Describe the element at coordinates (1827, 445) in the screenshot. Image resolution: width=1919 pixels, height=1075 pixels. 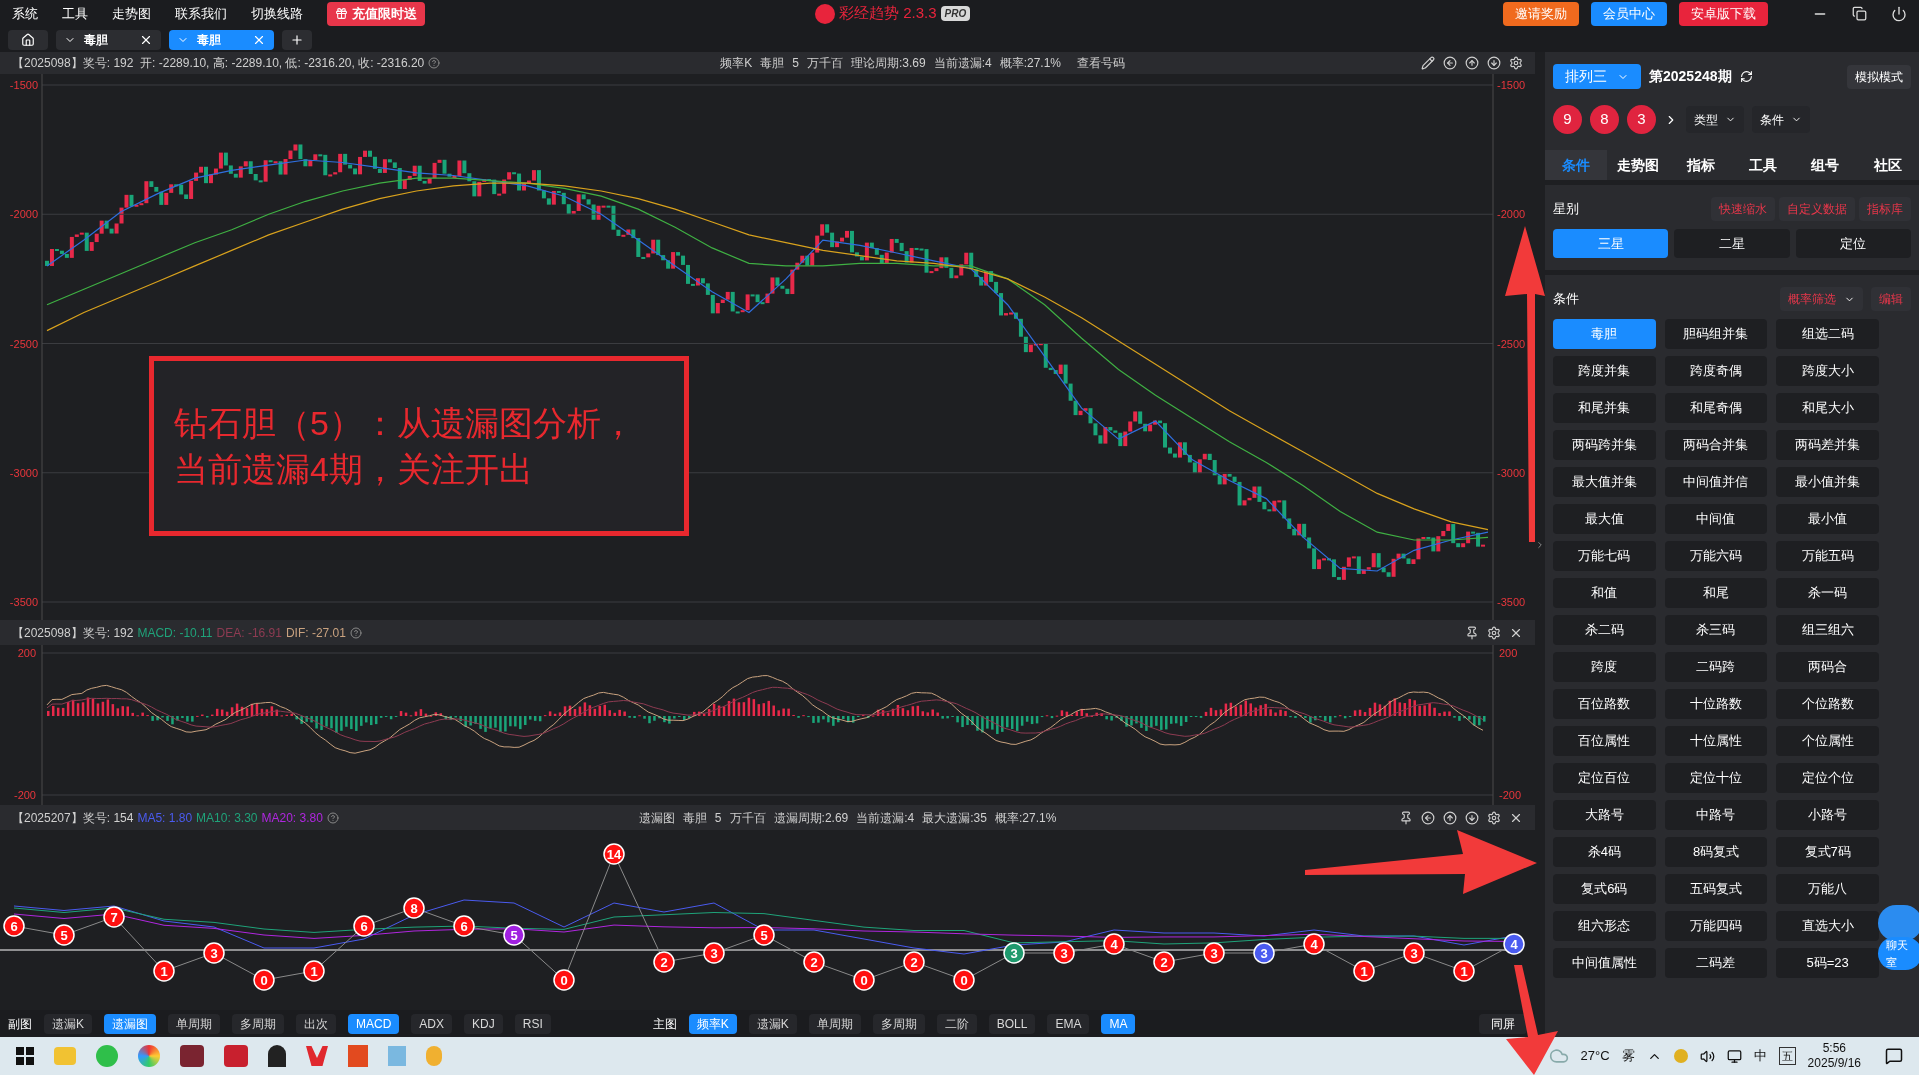
I see `condition-button: 两码差并集` at that location.